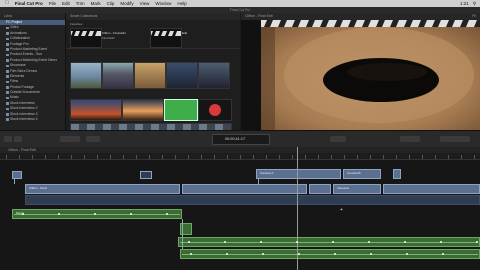  What do you see at coordinates (241, 139) in the screenshot?
I see `dashboard-timecode: 00:00:41:17` at bounding box center [241, 139].